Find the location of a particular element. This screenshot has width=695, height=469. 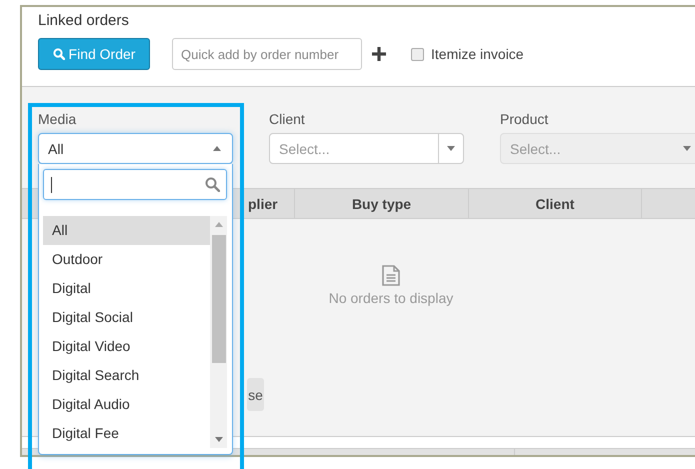

scroll-down-icon is located at coordinates (218, 439).